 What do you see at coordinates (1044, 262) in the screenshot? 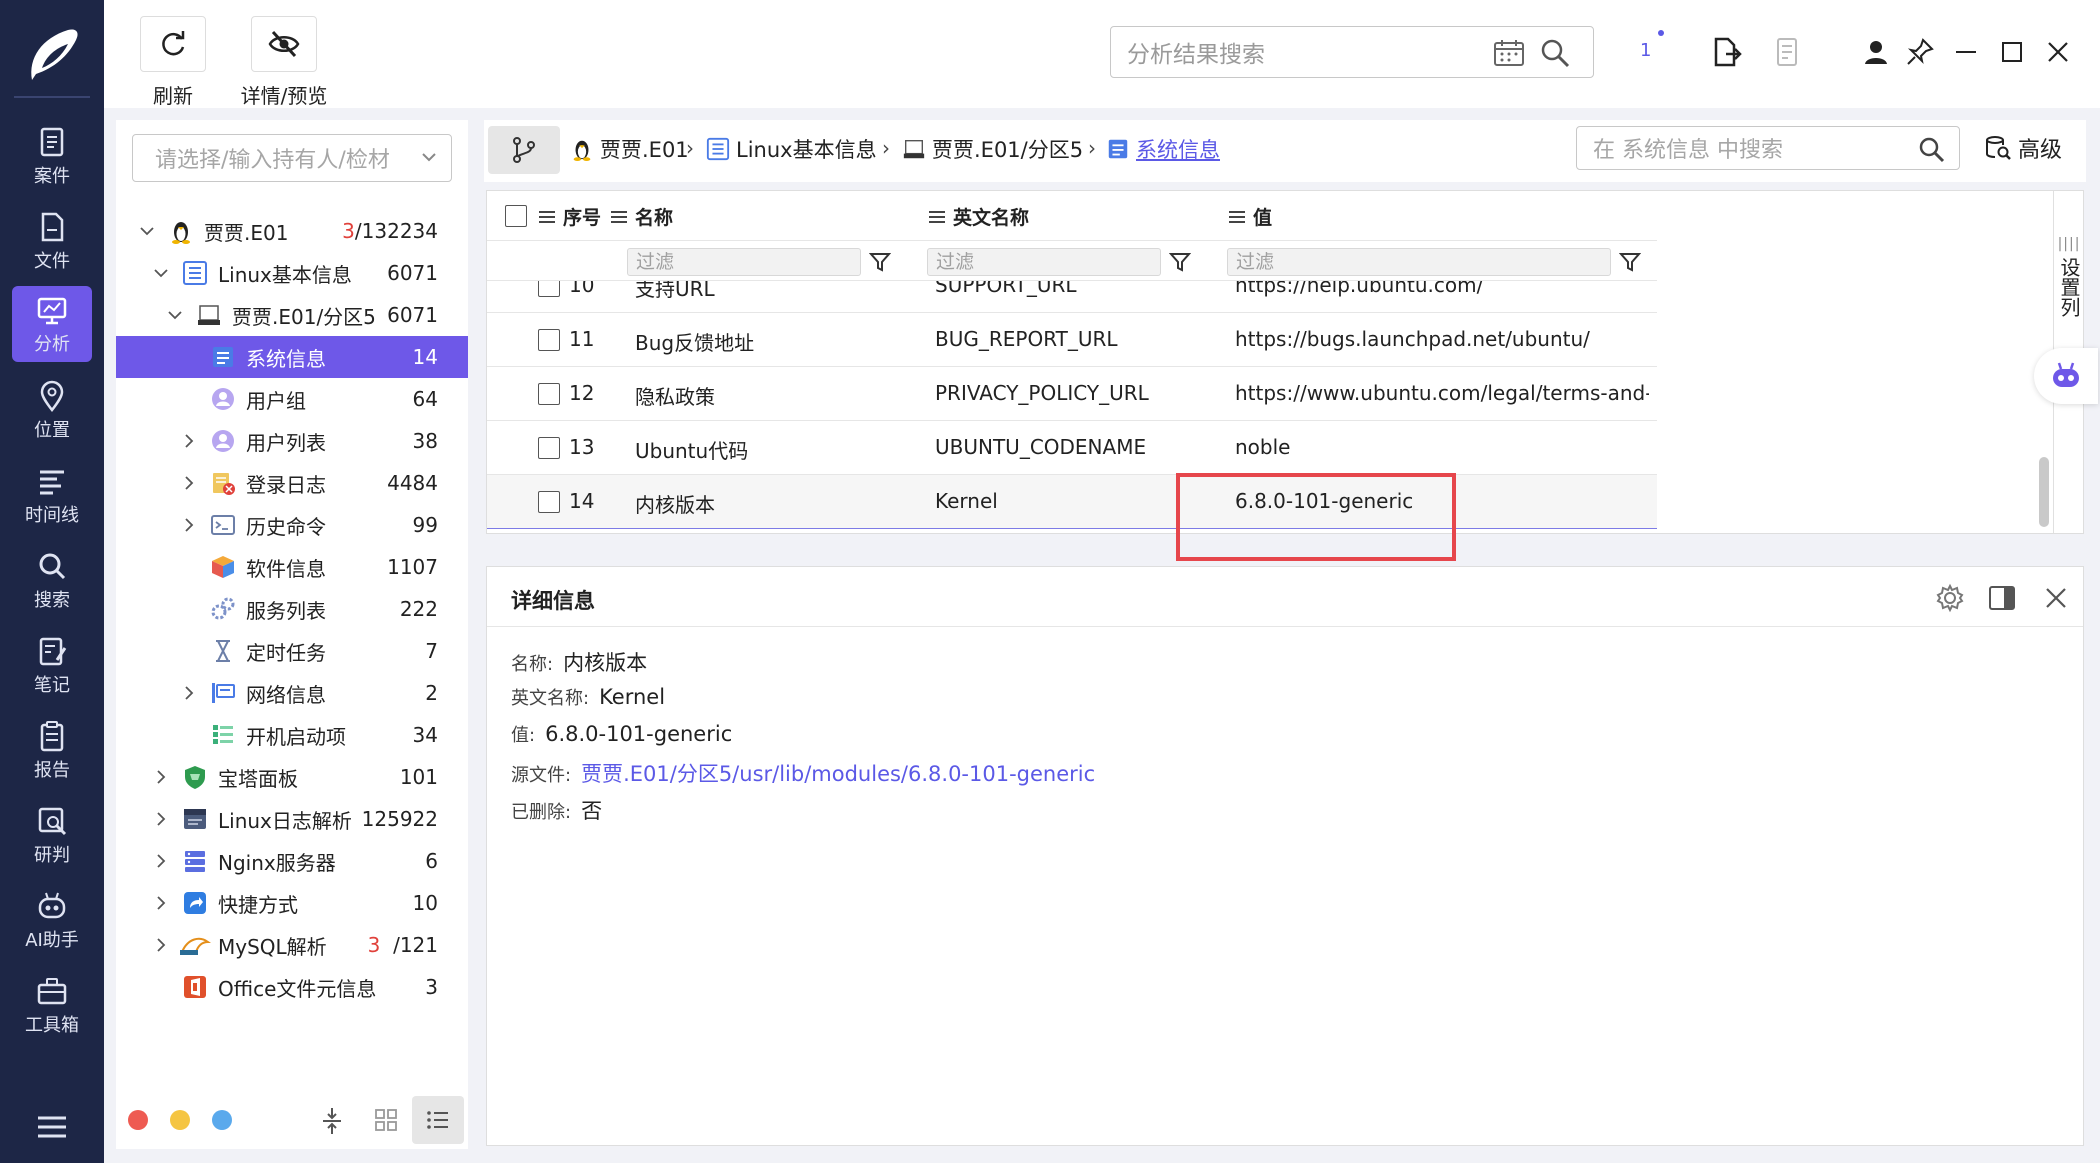
I see `filter-input-english-name: 过滤` at bounding box center [1044, 262].